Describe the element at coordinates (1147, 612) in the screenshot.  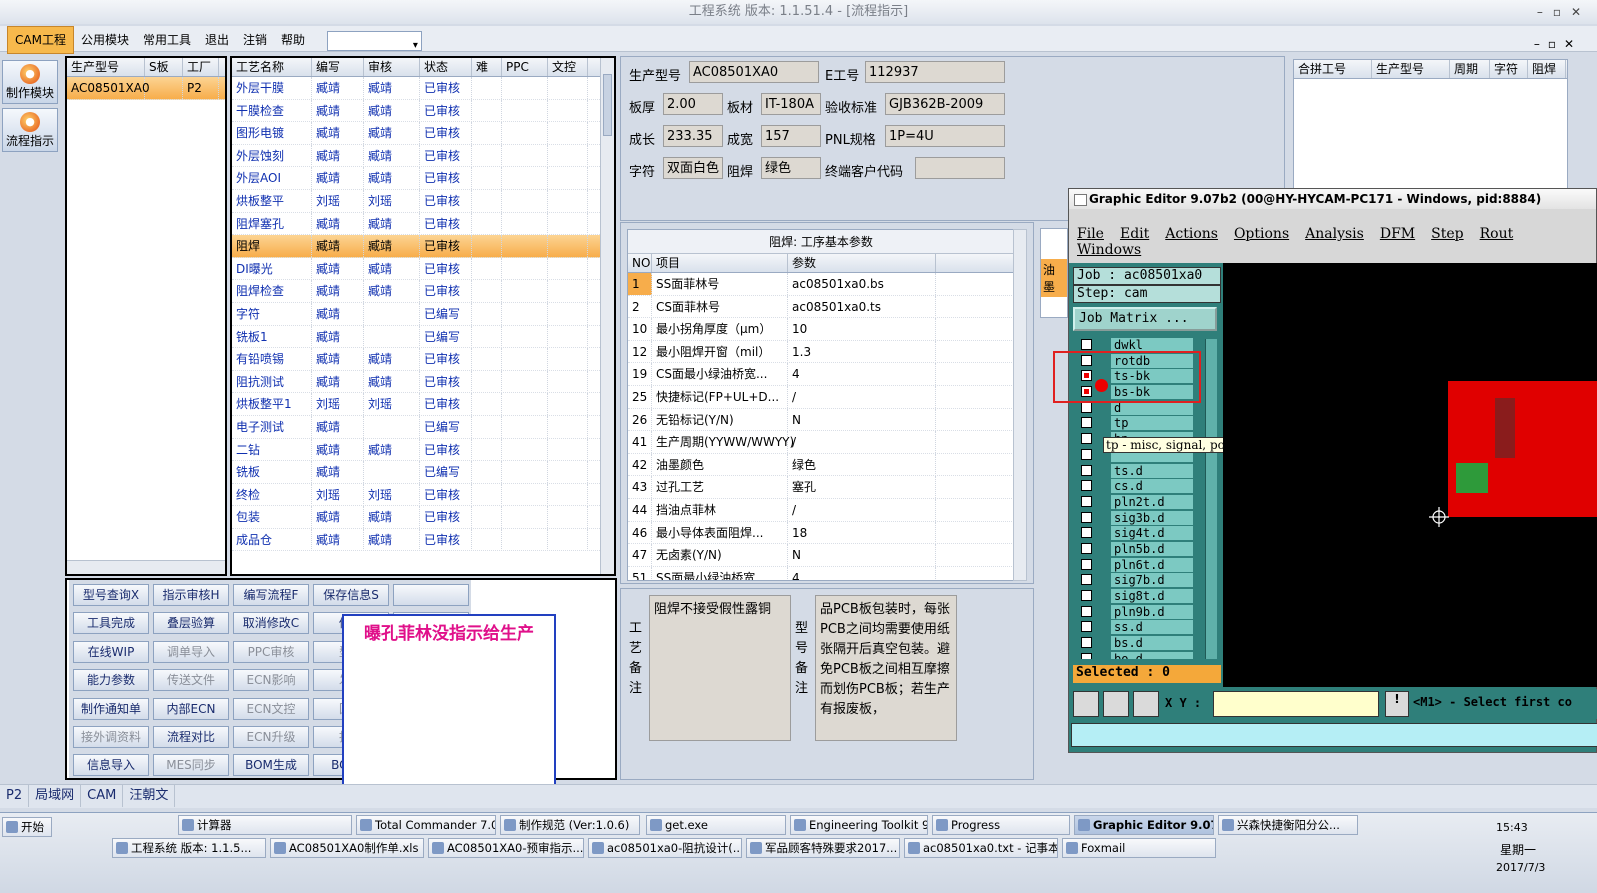
I see `layer-row: pln9b.d` at that location.